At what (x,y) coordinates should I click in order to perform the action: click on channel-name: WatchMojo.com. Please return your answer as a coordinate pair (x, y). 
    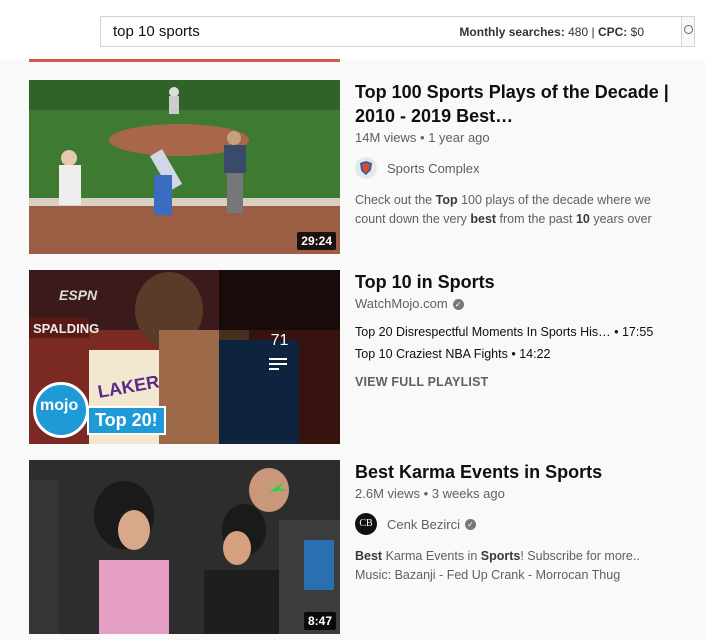
    Looking at the image, I should click on (401, 303).